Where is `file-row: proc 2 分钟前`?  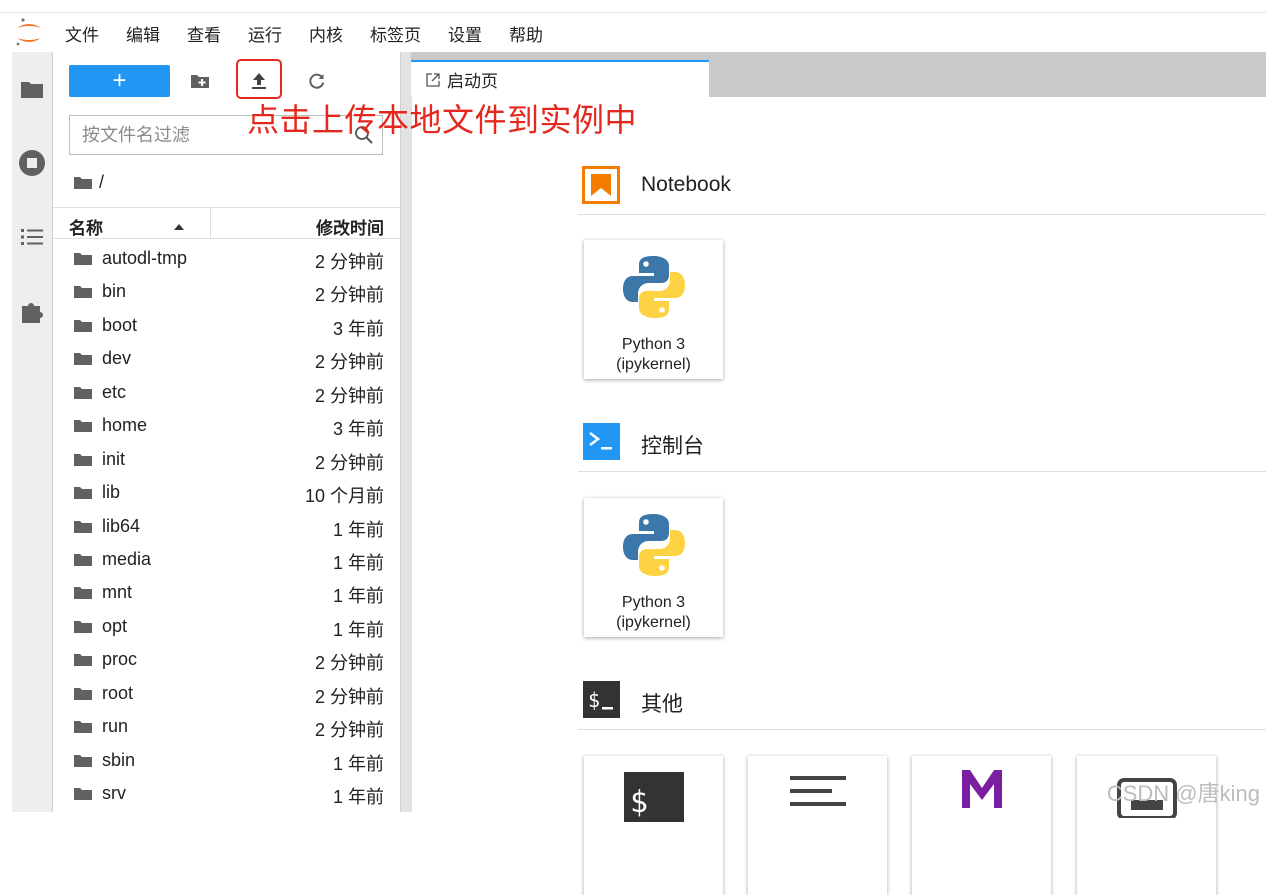 file-row: proc 2 分钟前 is located at coordinates (226, 659).